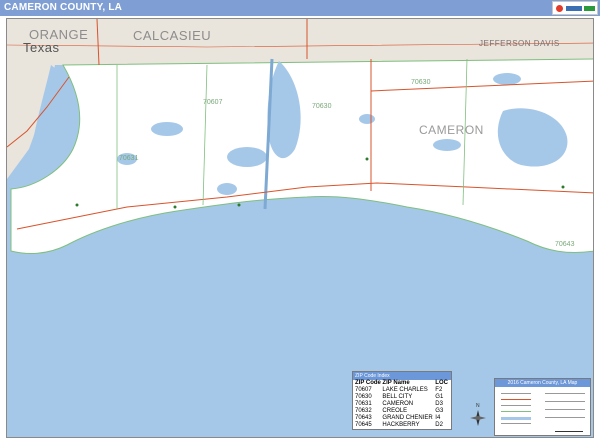 The image size is (600, 442). I want to click on zip-name: CREOLE, so click(395, 411).